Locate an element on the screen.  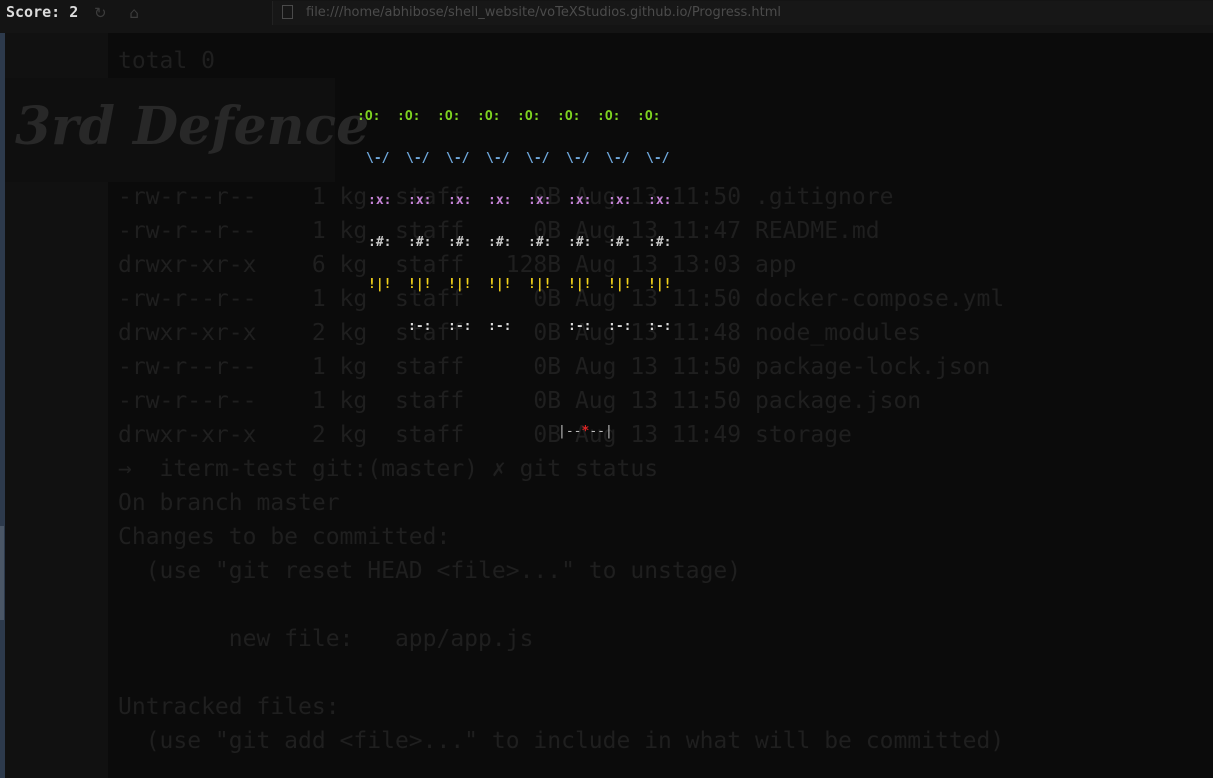
ship-right: --| is located at coordinates (601, 431).